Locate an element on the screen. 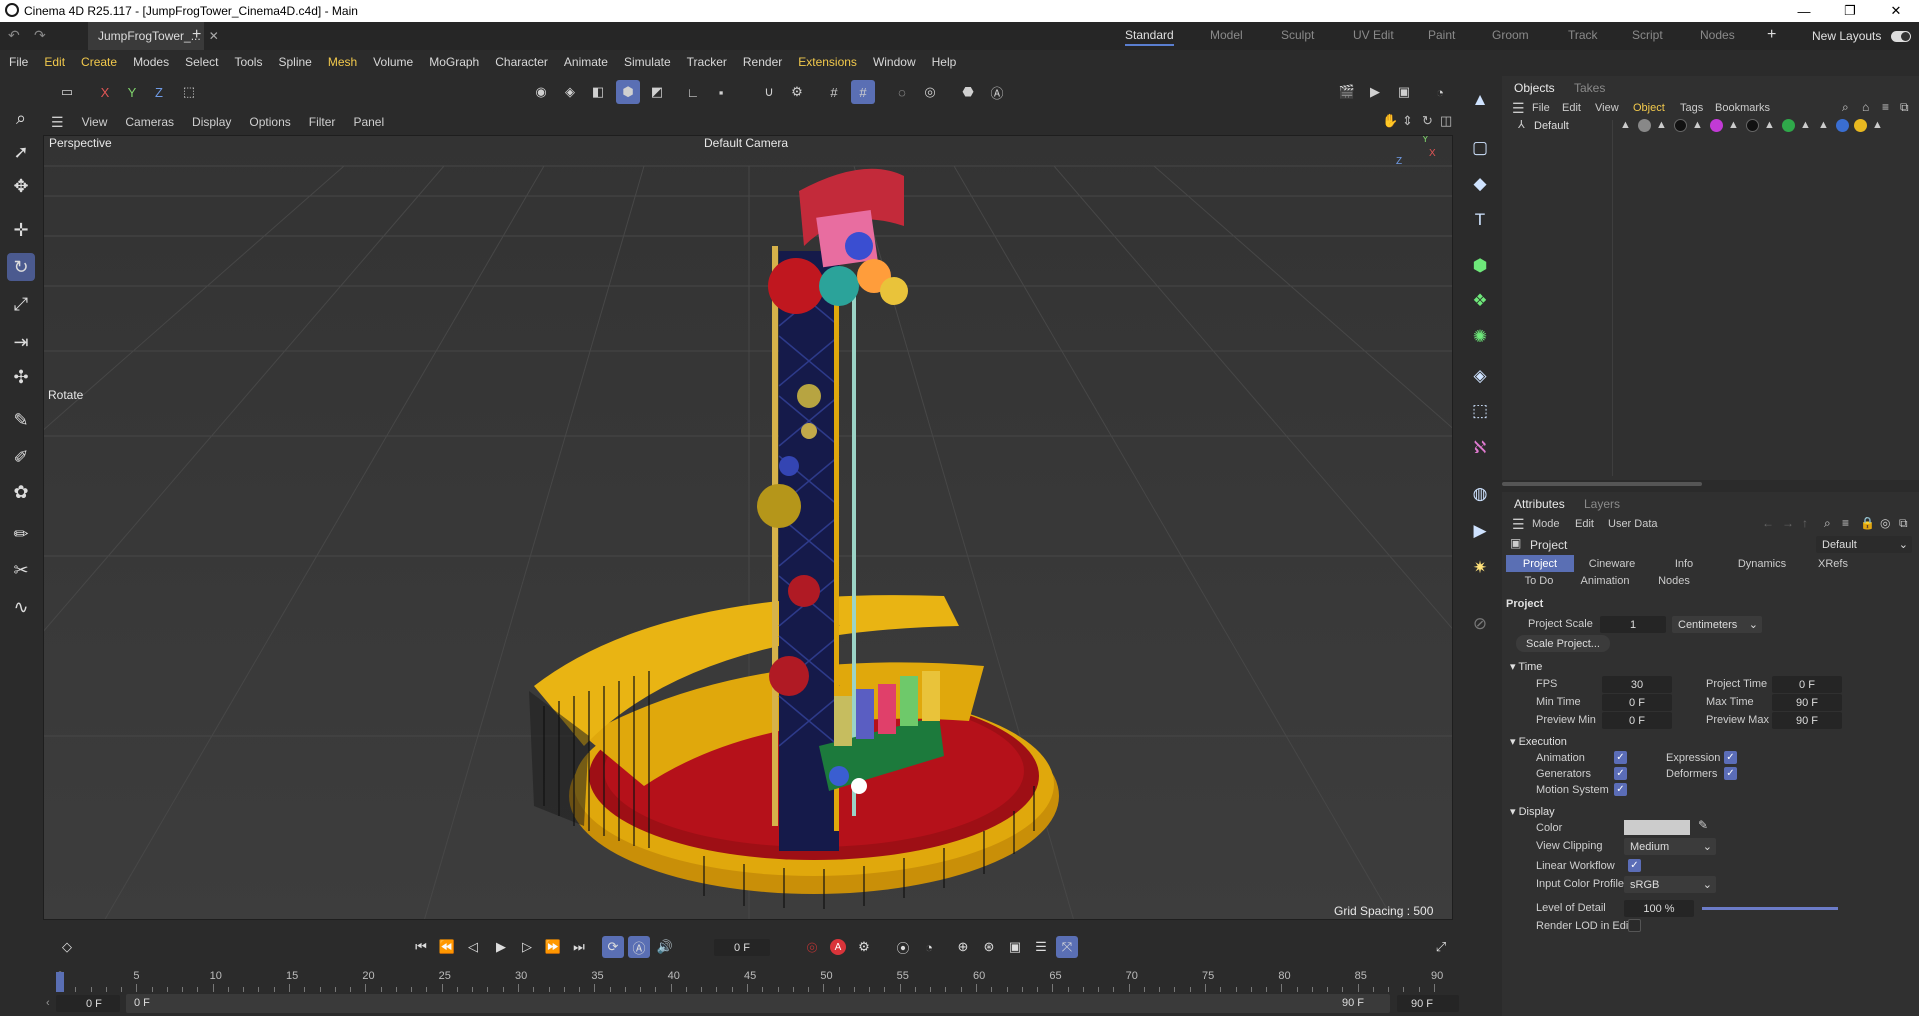  viewport-zoom-icon: ⇕ is located at coordinates (1407, 121).